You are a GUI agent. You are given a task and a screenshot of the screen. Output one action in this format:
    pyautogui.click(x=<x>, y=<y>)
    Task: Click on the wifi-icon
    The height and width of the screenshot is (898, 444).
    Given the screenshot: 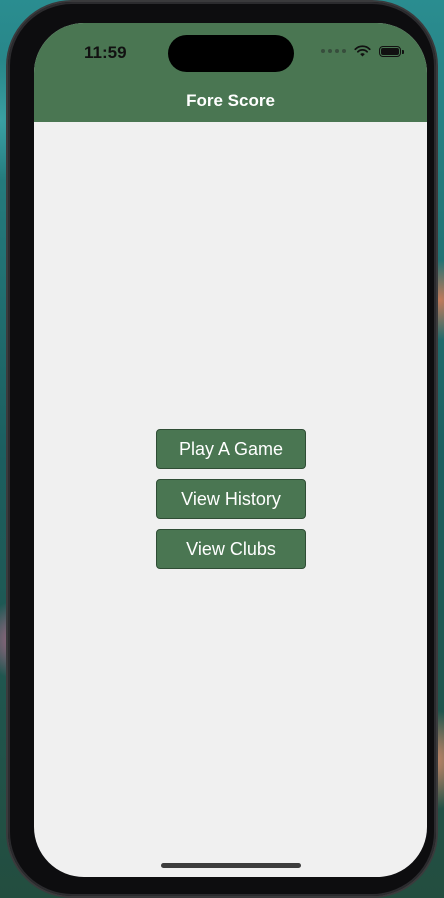 What is the action you would take?
    pyautogui.click(x=362, y=51)
    